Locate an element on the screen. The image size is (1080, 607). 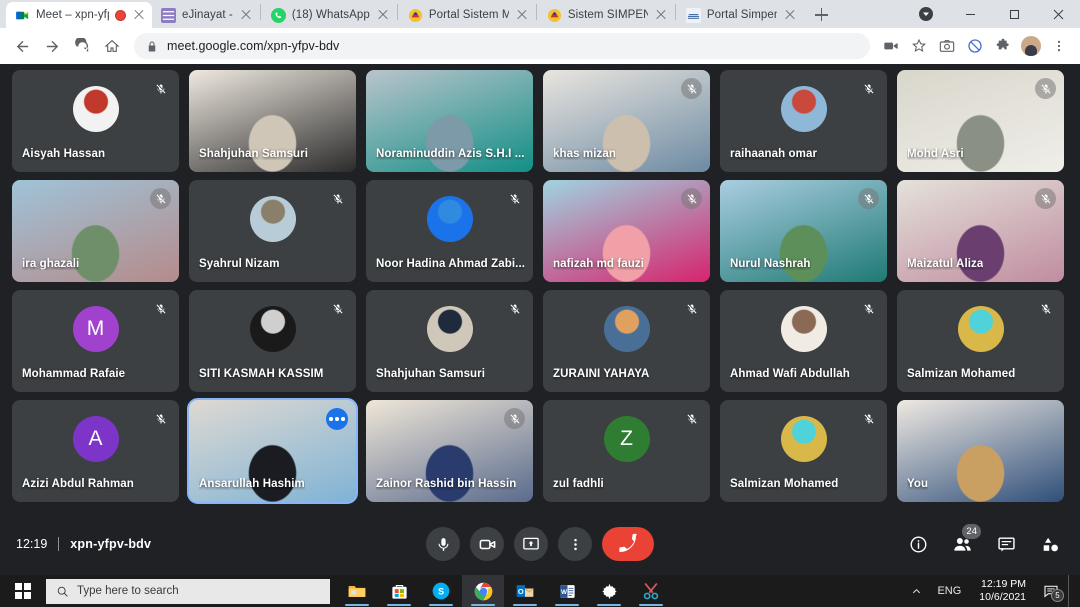
participant-tile: Mohd Asri is located at coordinates (980, 121).